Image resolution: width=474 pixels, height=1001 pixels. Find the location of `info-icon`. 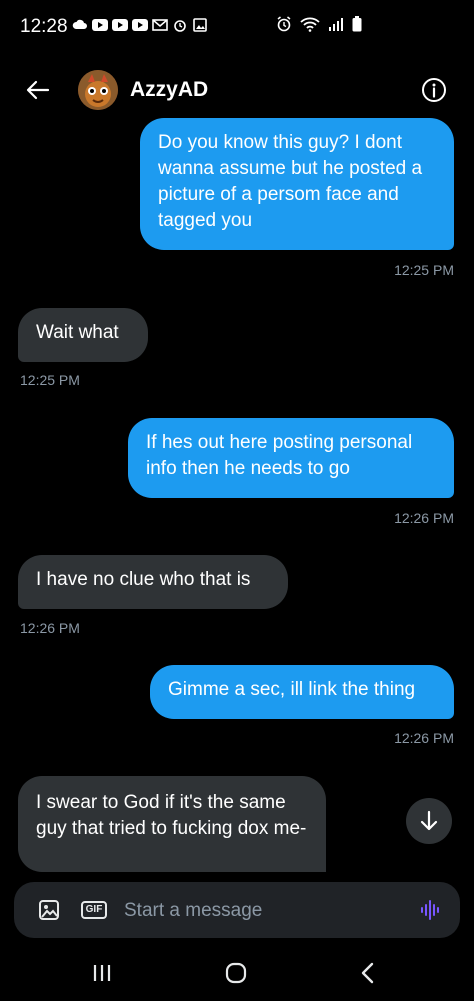

info-icon is located at coordinates (434, 90).